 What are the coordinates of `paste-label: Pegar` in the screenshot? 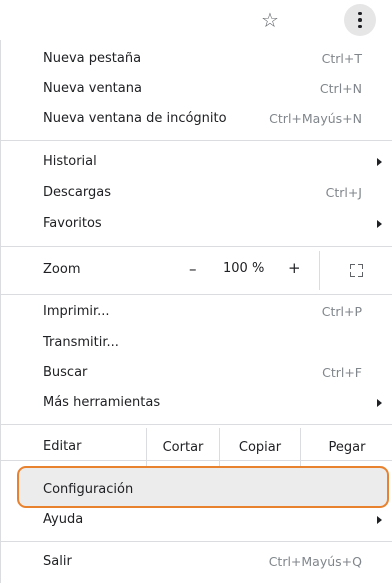 It's located at (347, 447).